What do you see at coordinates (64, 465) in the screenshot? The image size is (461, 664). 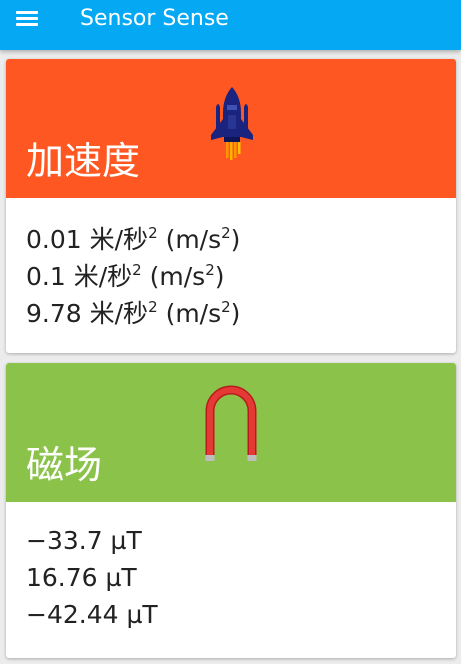 I see `magnetic-field-title: 磁场` at bounding box center [64, 465].